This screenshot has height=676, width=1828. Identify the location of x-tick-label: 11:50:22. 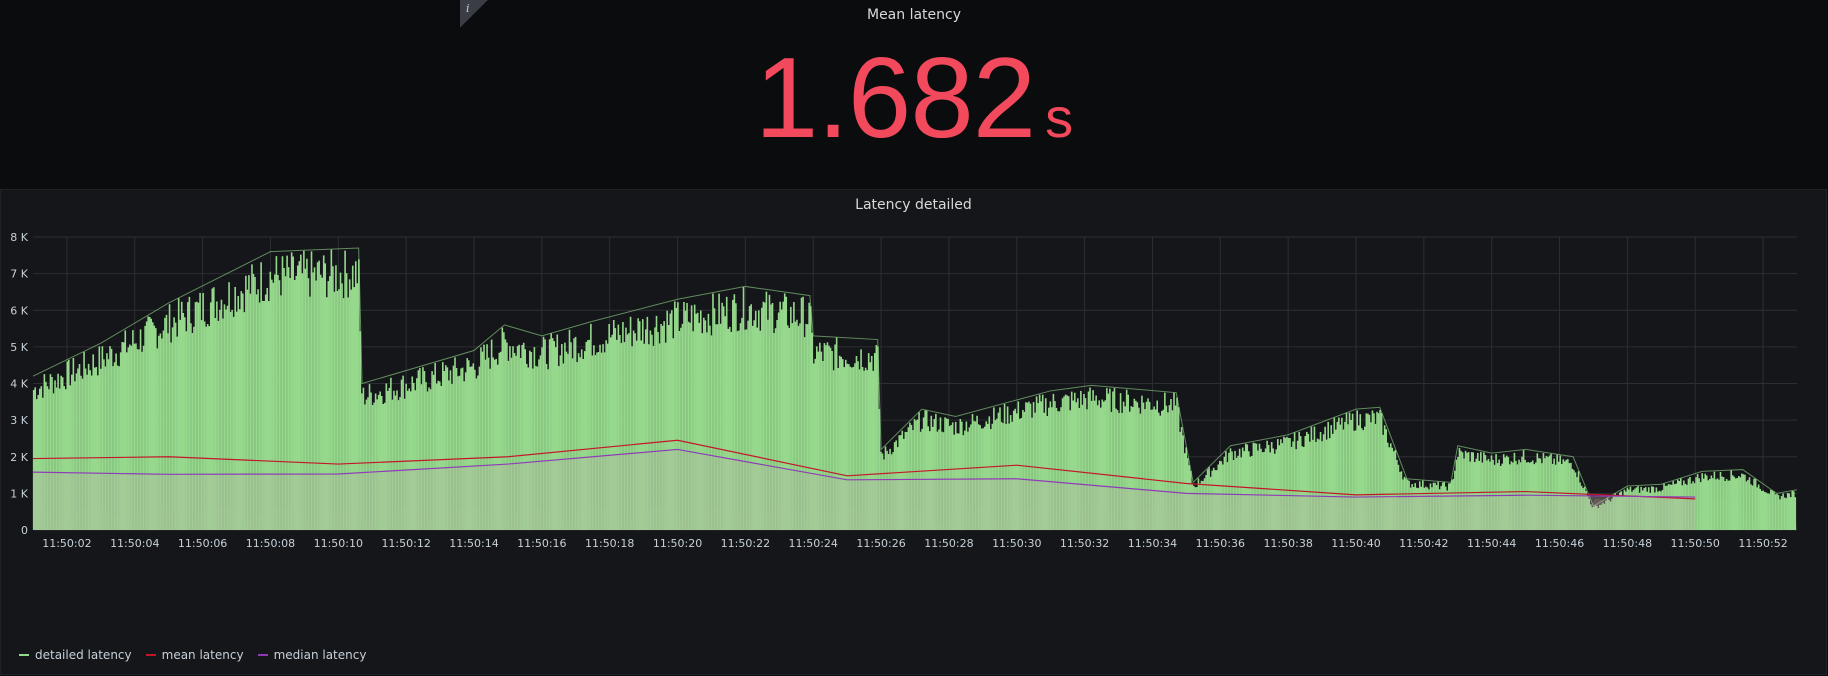
(745, 543).